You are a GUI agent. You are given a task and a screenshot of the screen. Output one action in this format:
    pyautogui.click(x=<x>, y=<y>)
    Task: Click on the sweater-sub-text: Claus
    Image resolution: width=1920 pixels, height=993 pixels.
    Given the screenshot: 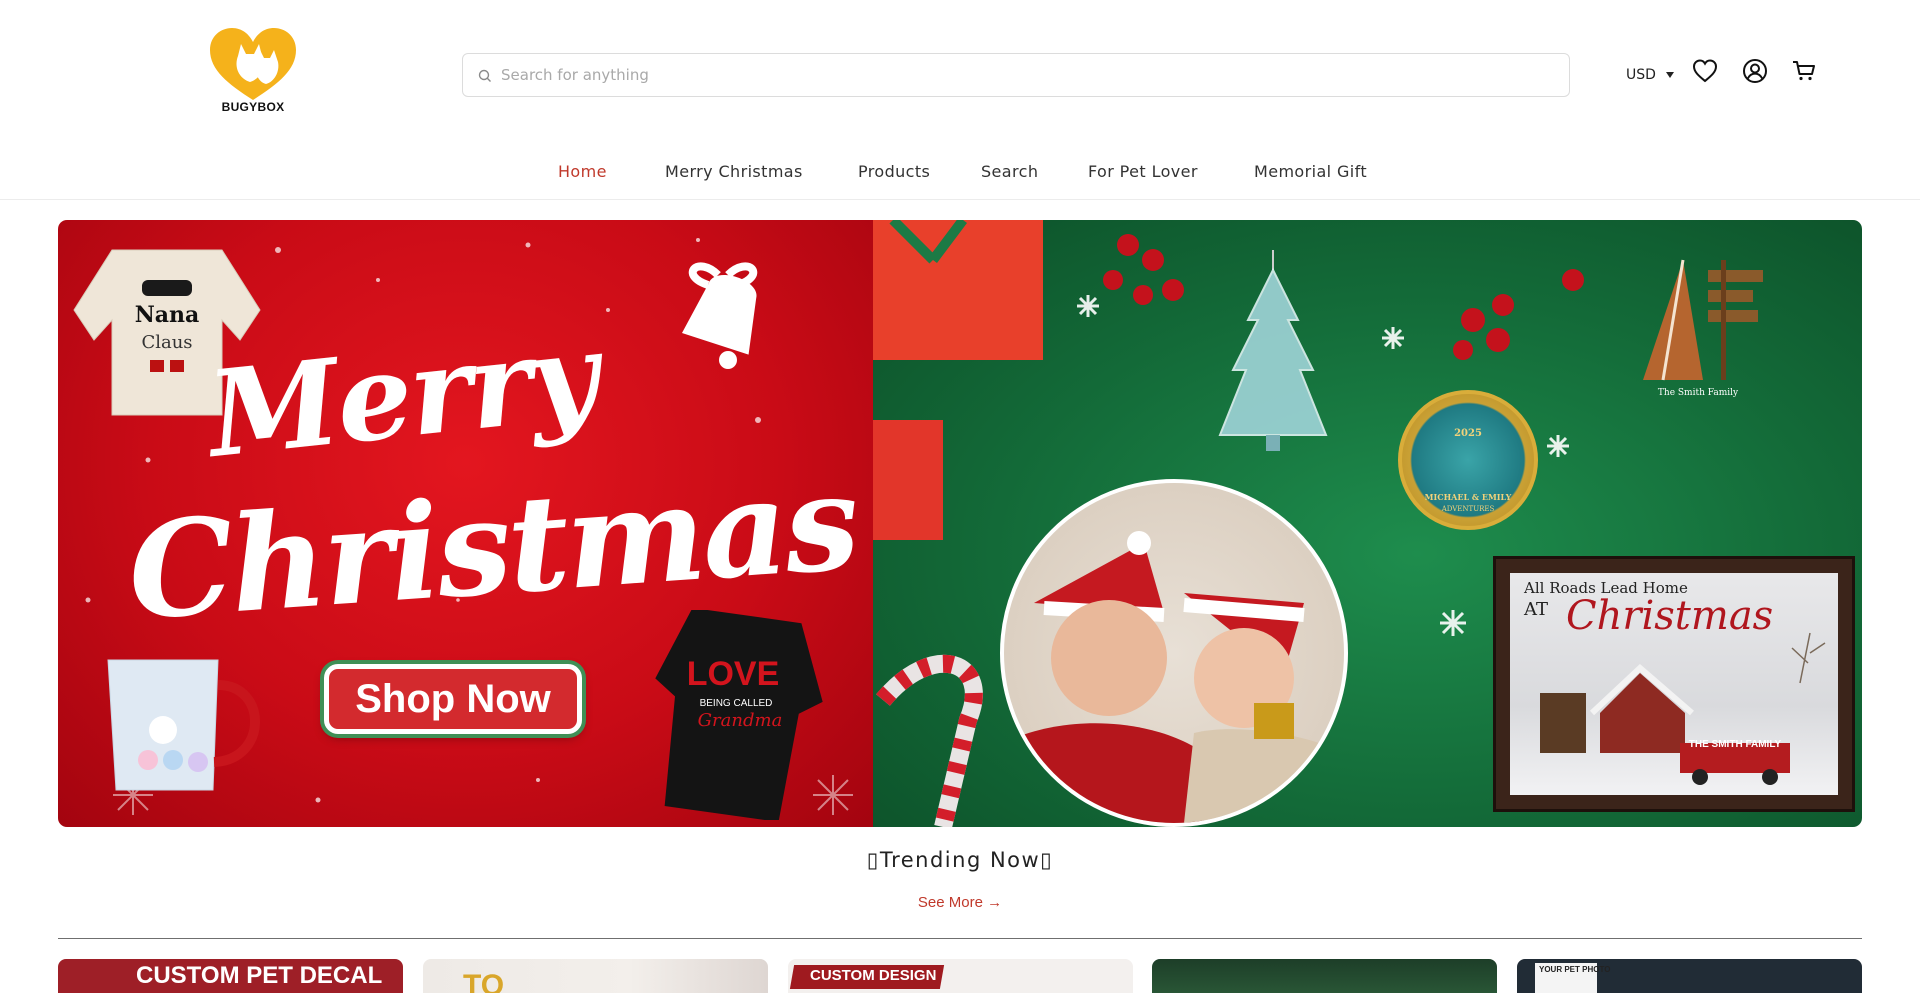 What is the action you would take?
    pyautogui.click(x=166, y=342)
    